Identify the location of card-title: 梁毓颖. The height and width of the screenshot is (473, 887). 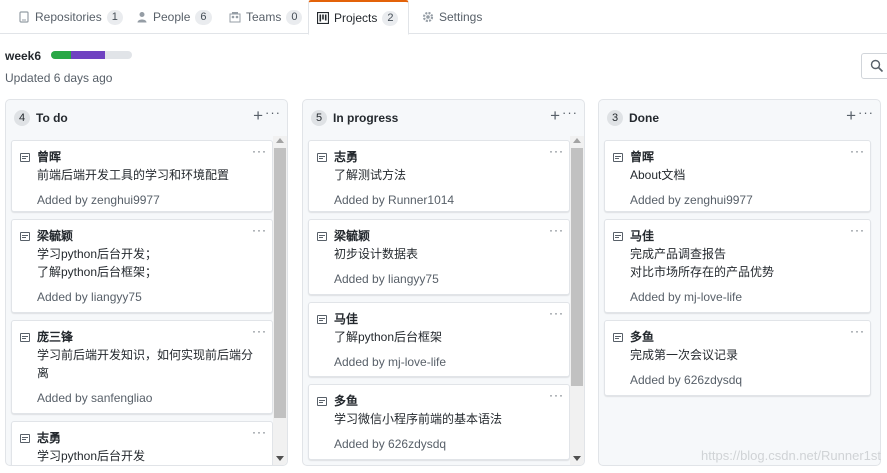
(55, 236).